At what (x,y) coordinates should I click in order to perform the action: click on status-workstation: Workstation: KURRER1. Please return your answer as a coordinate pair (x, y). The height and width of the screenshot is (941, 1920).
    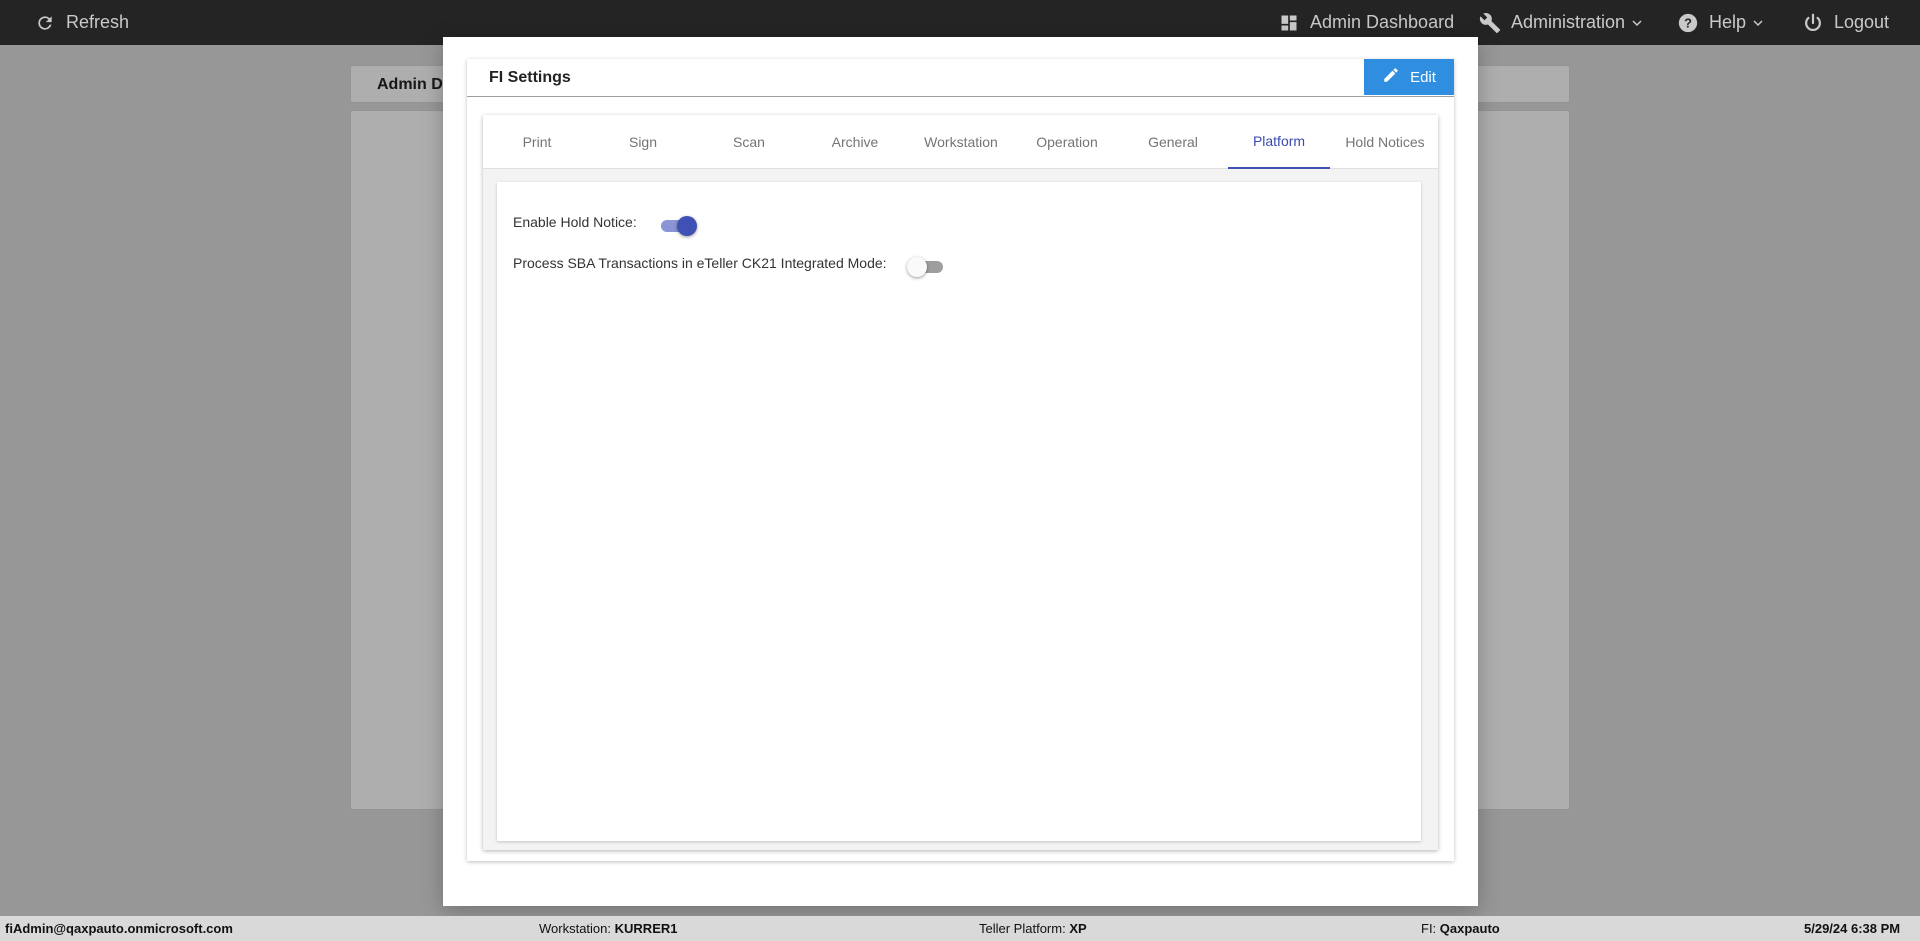
    Looking at the image, I should click on (608, 928).